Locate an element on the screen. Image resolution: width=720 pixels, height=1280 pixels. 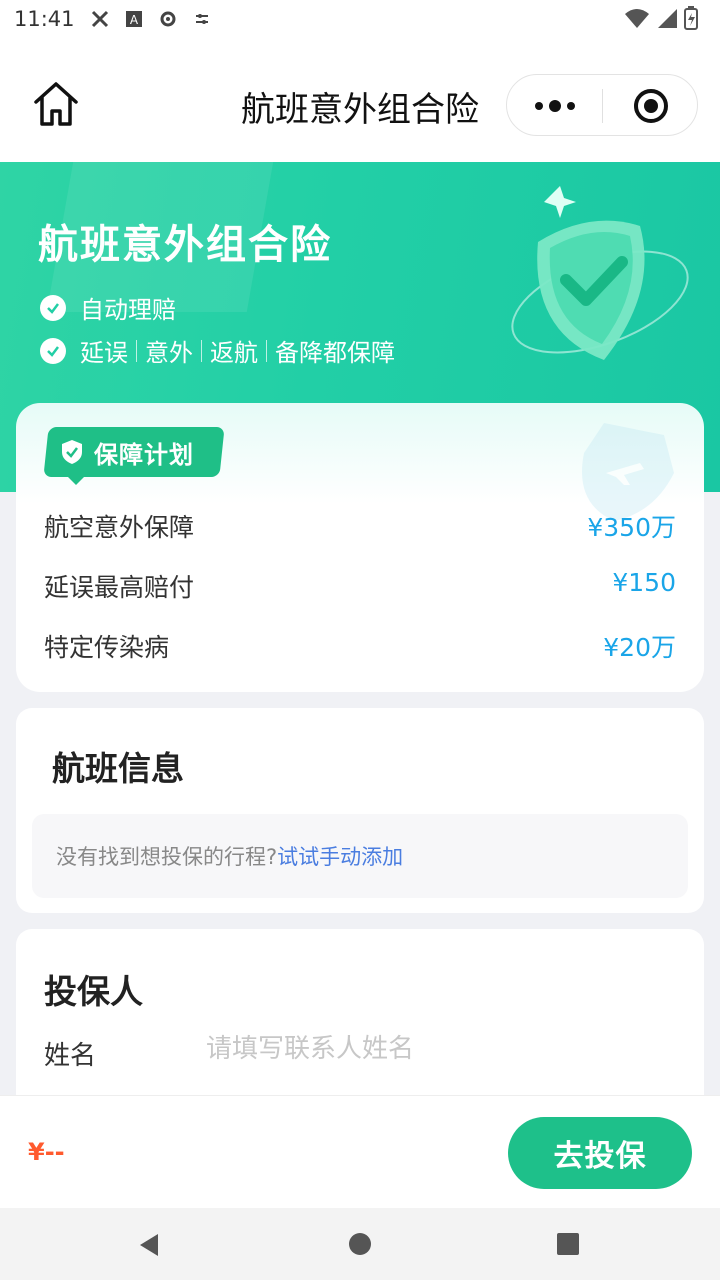
signal-icon is located at coordinates (667, 20).